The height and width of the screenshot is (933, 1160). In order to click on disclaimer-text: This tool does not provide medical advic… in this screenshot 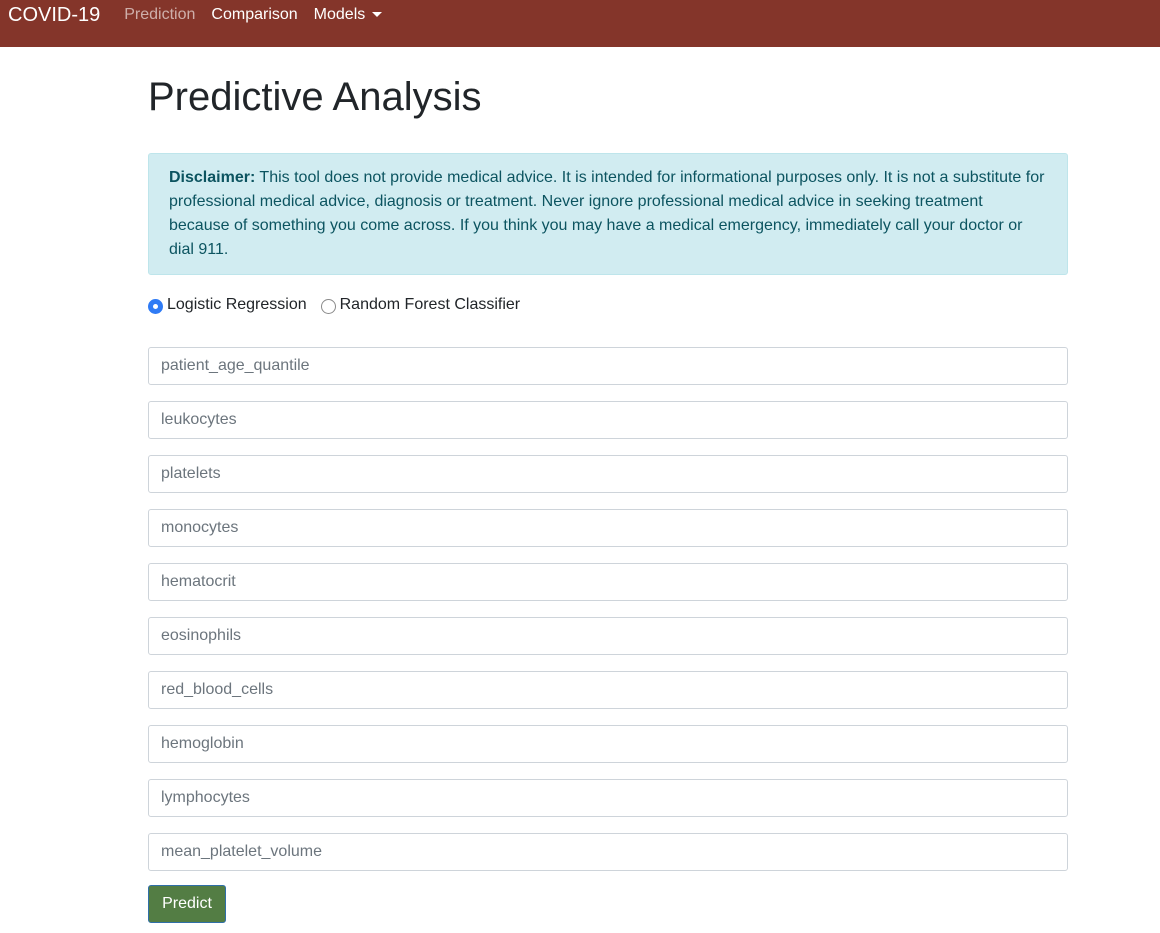, I will do `click(607, 213)`.